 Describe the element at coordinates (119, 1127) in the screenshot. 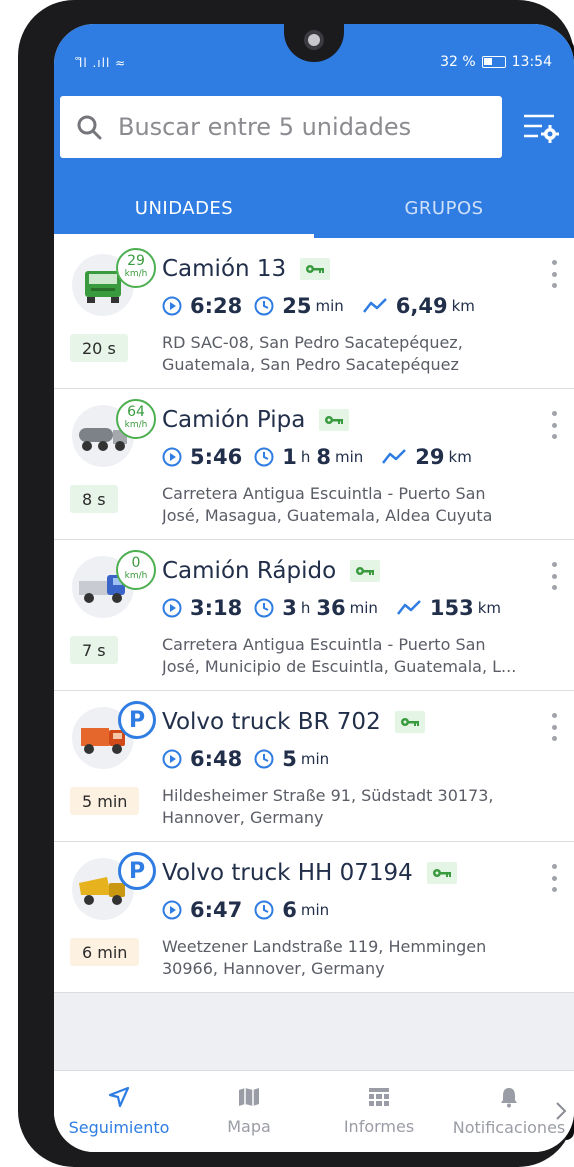

I see `nav-label: Seguimiento` at that location.